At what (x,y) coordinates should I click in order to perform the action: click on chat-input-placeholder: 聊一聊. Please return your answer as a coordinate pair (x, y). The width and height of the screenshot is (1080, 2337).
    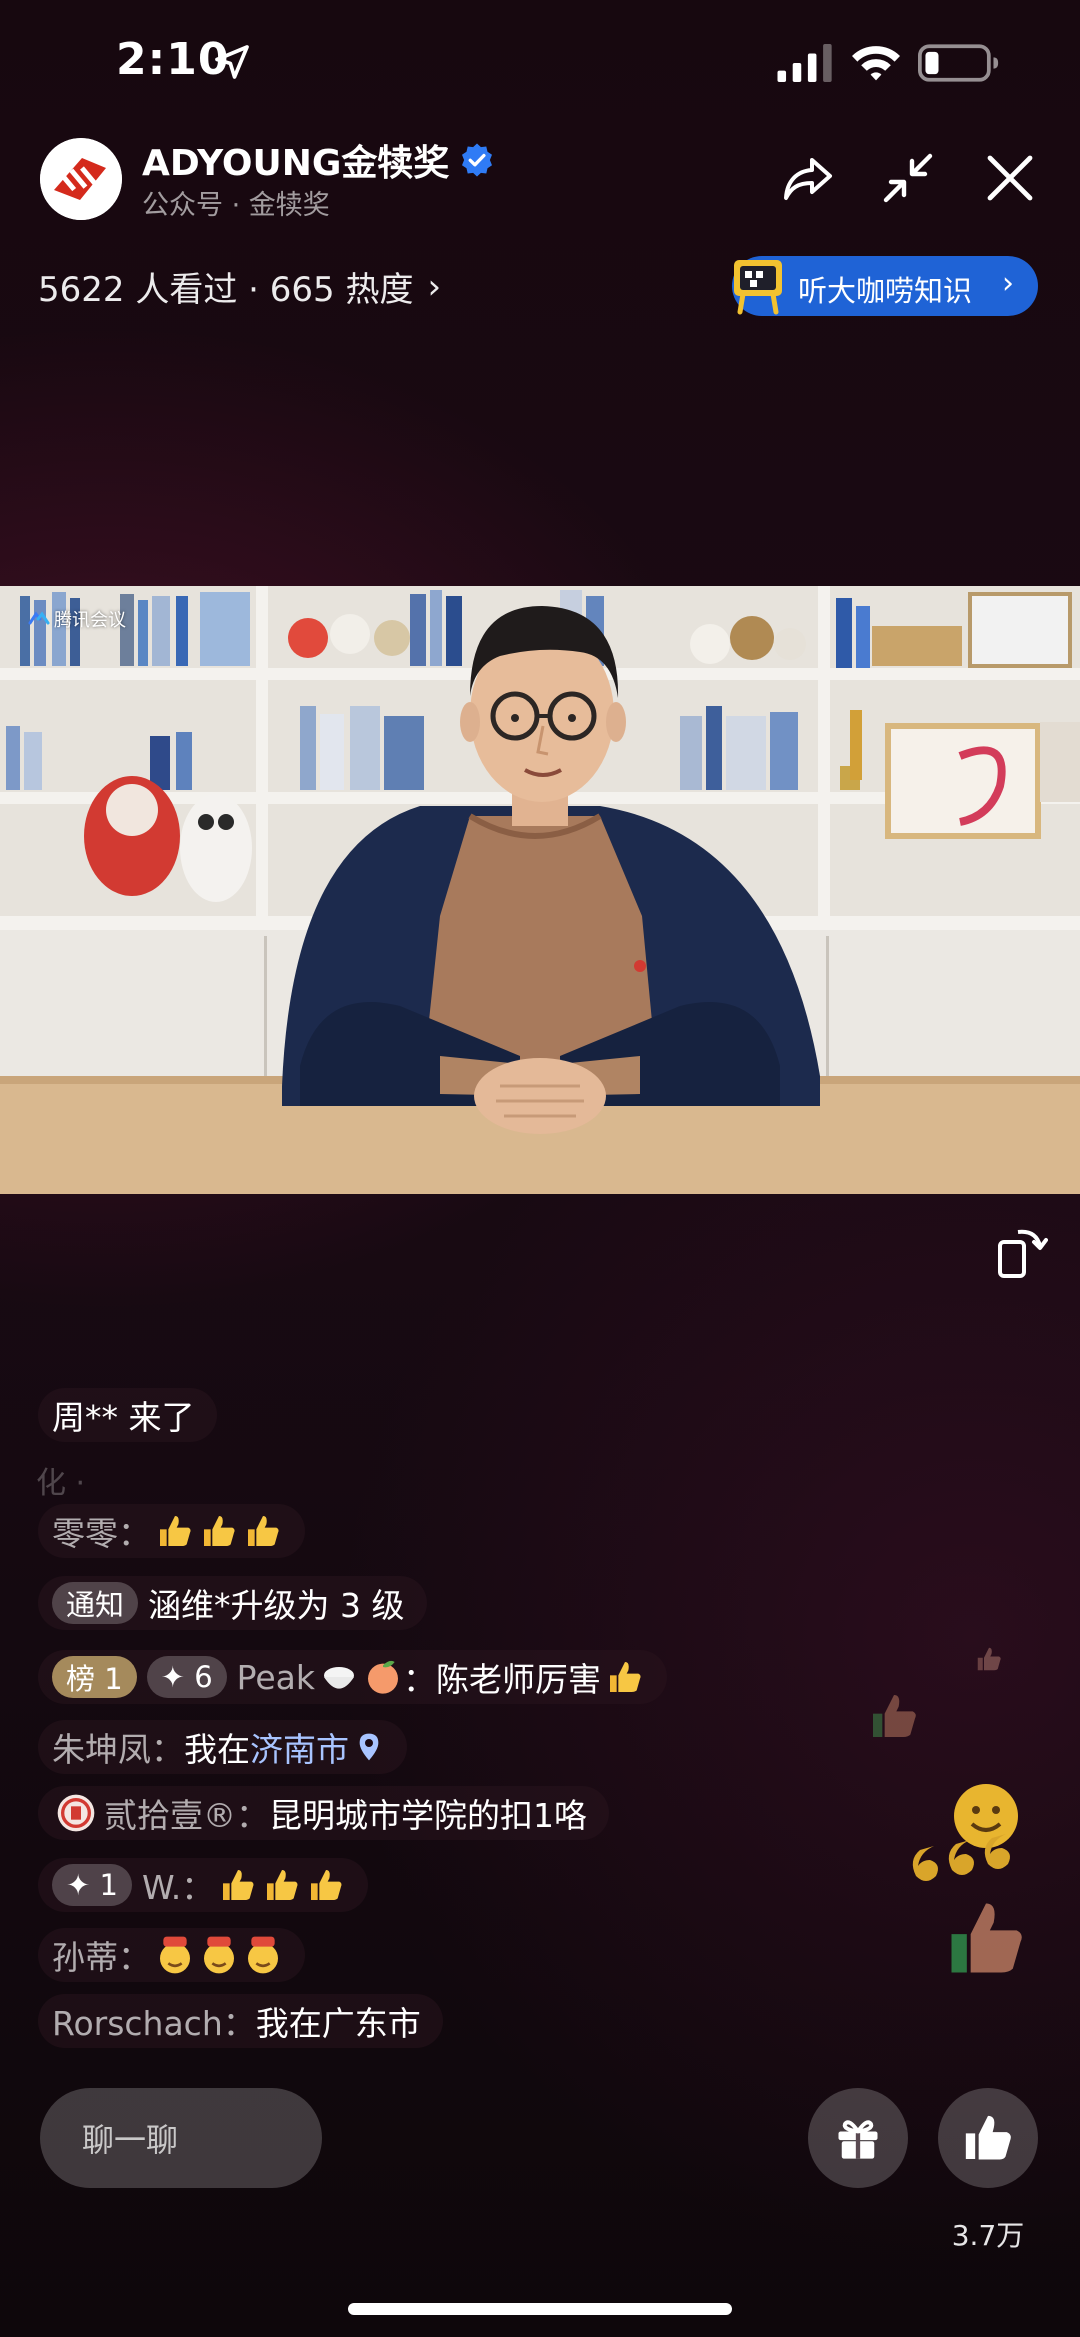
    Looking at the image, I should click on (130, 2140).